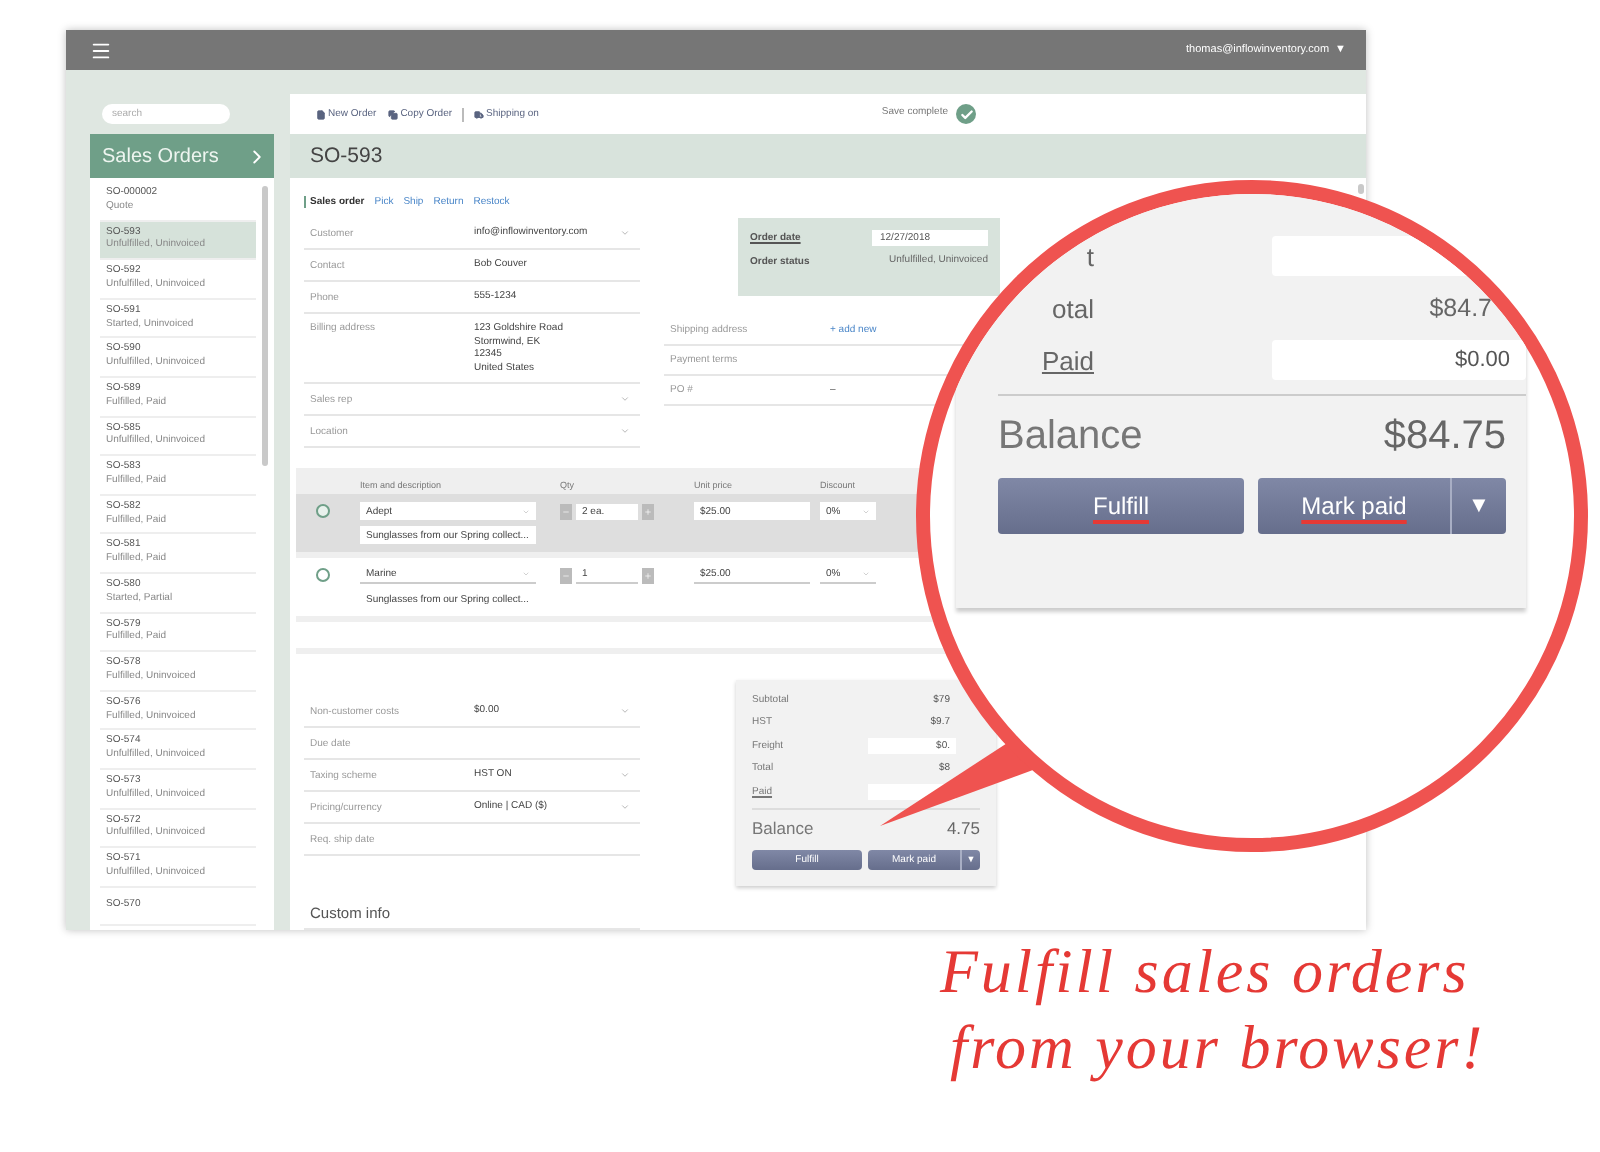 The height and width of the screenshot is (1152, 1600). What do you see at coordinates (966, 114) in the screenshot?
I see `check-icon` at bounding box center [966, 114].